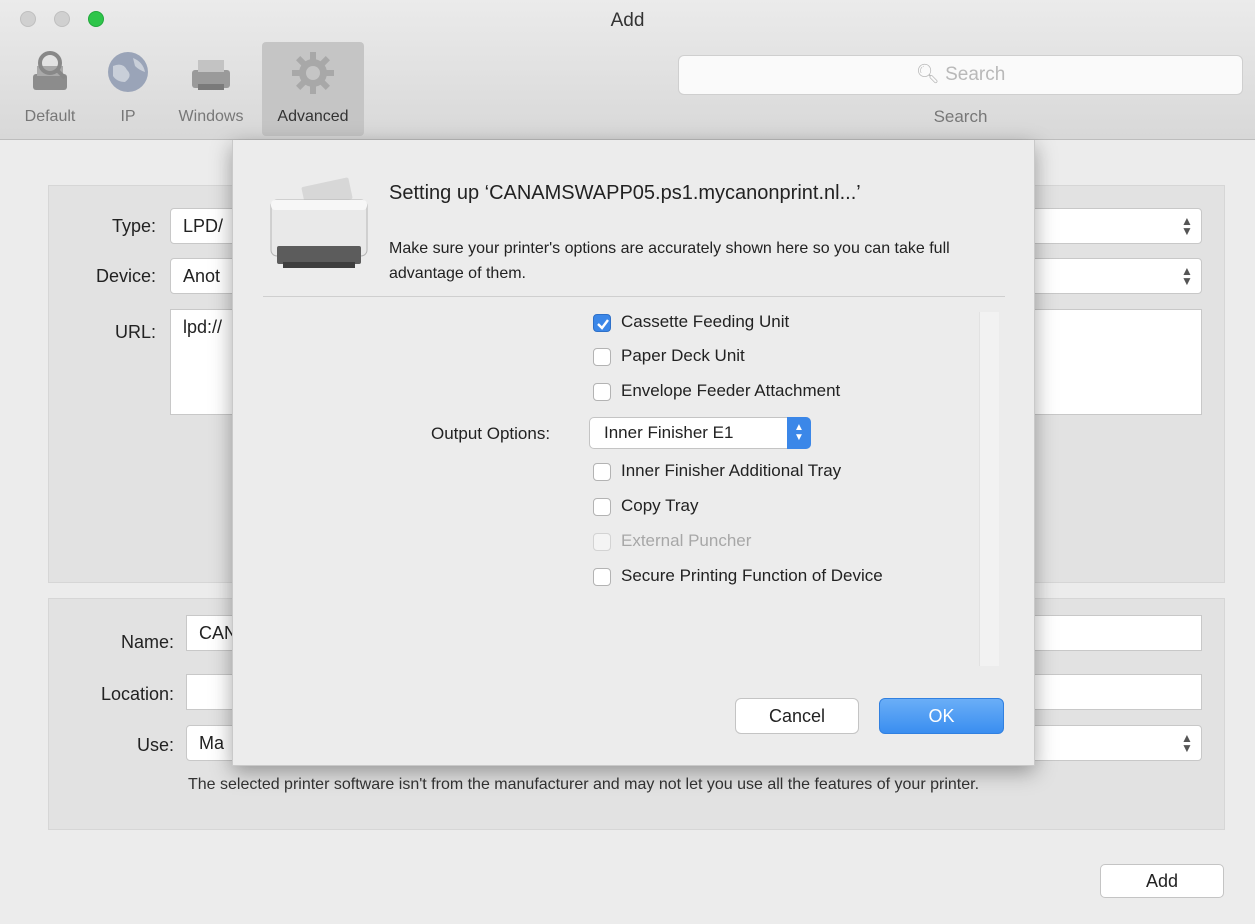 This screenshot has width=1255, height=924. I want to click on option-label: External Puncher, so click(686, 540).